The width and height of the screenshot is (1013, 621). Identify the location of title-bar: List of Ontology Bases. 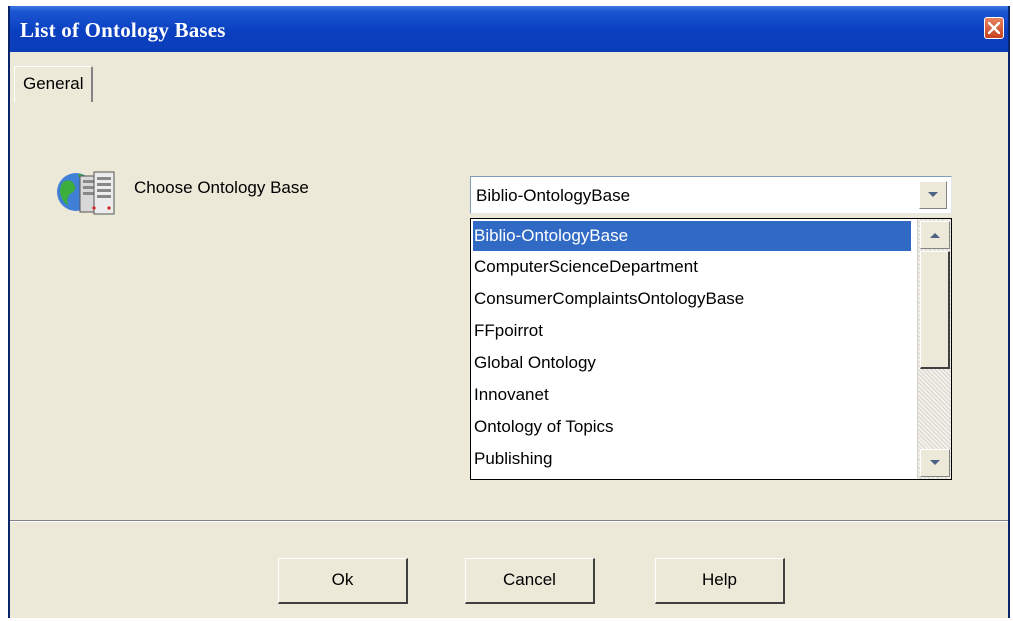
(509, 29).